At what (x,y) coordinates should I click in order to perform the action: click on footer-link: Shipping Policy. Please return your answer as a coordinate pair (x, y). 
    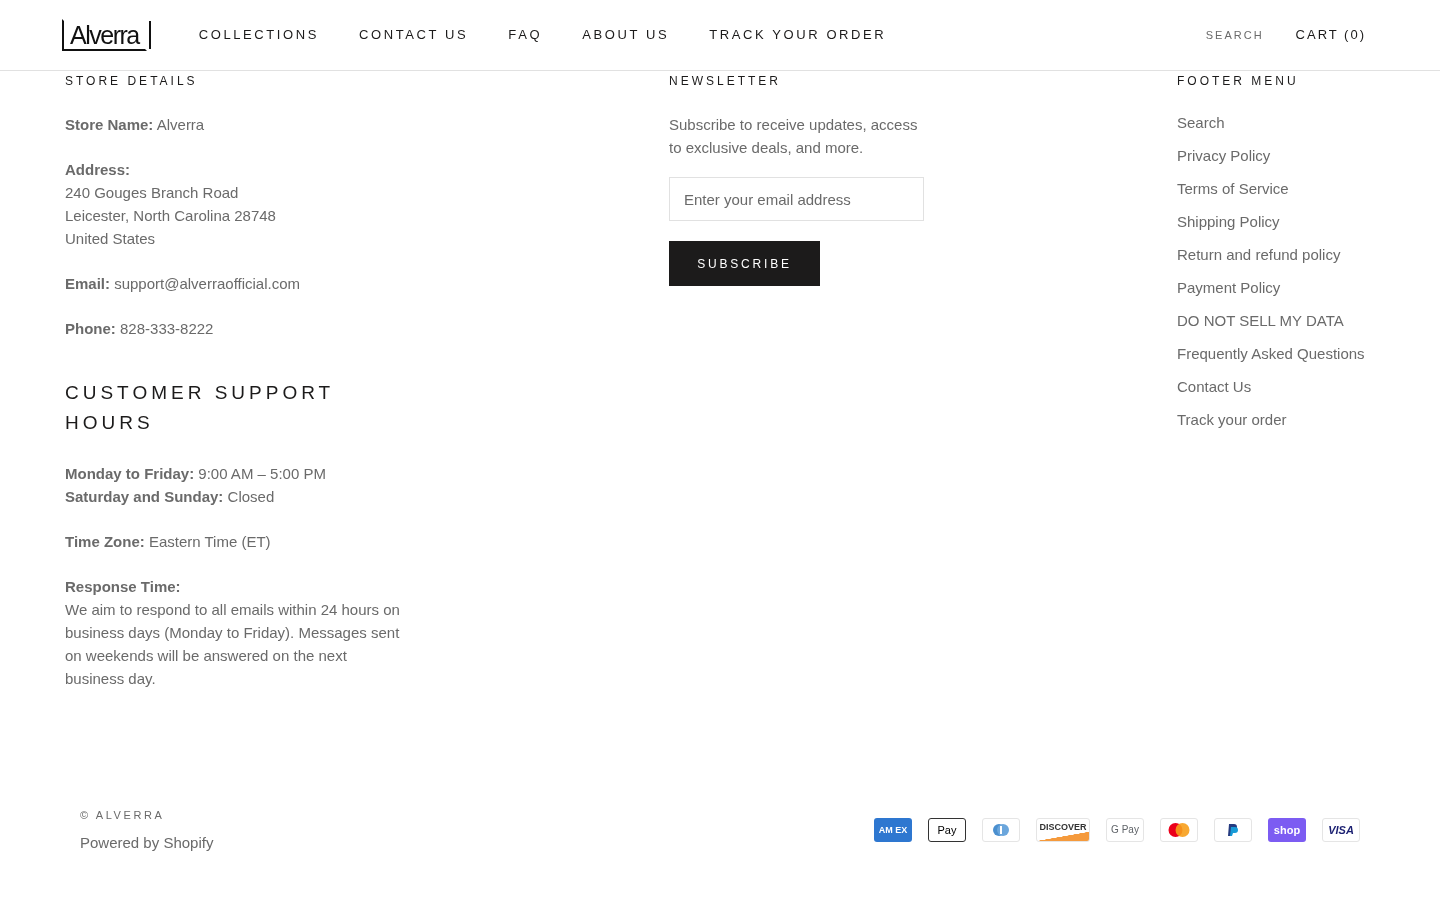
    Looking at the image, I should click on (1308, 221).